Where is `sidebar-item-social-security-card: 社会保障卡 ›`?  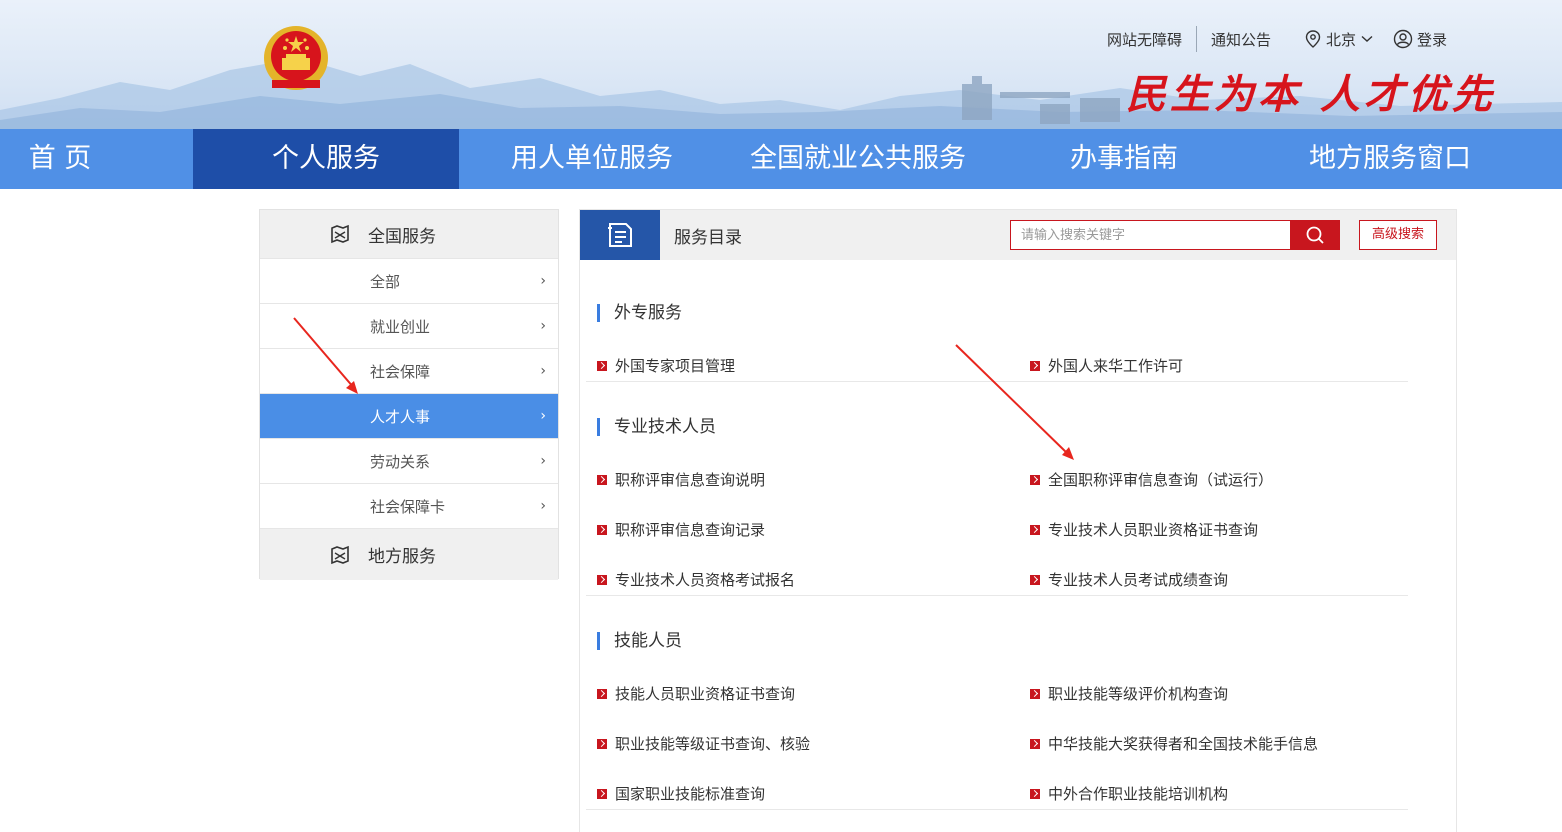 sidebar-item-social-security-card: 社会保障卡 › is located at coordinates (409, 505).